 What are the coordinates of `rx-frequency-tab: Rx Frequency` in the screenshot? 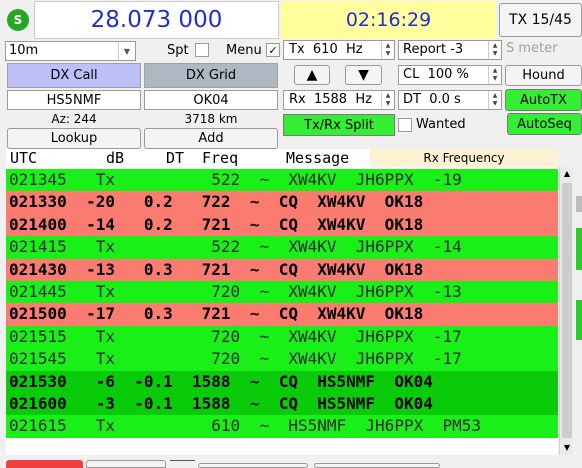 It's located at (464, 158).